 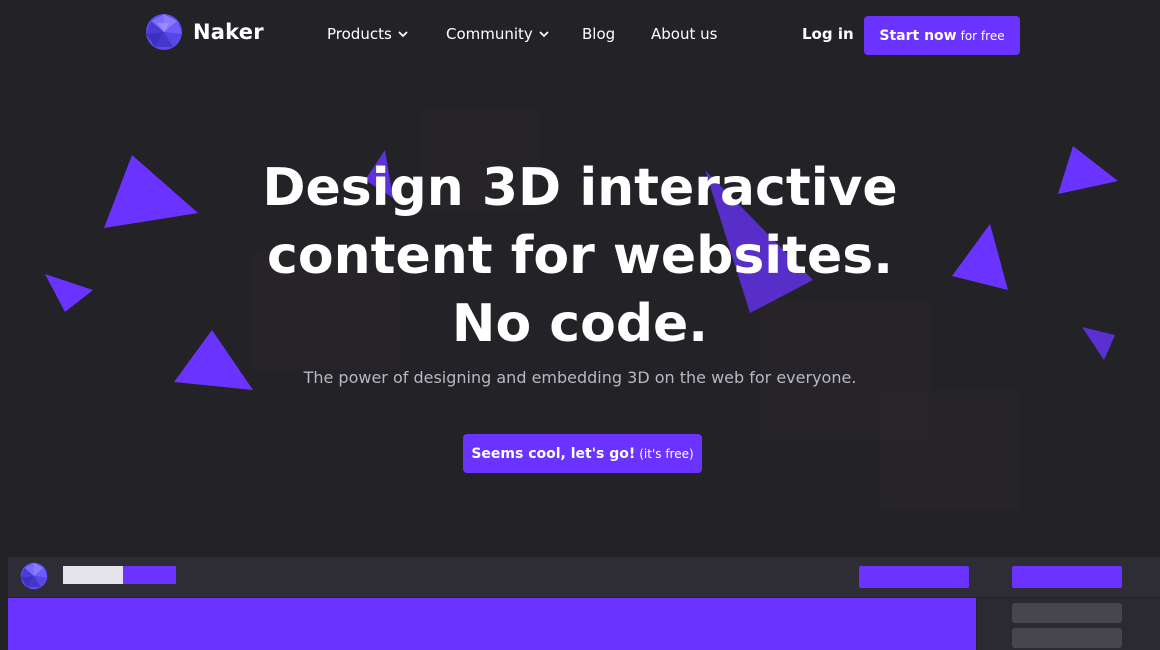 What do you see at coordinates (489, 34) in the screenshot?
I see `nav-item-label: Community` at bounding box center [489, 34].